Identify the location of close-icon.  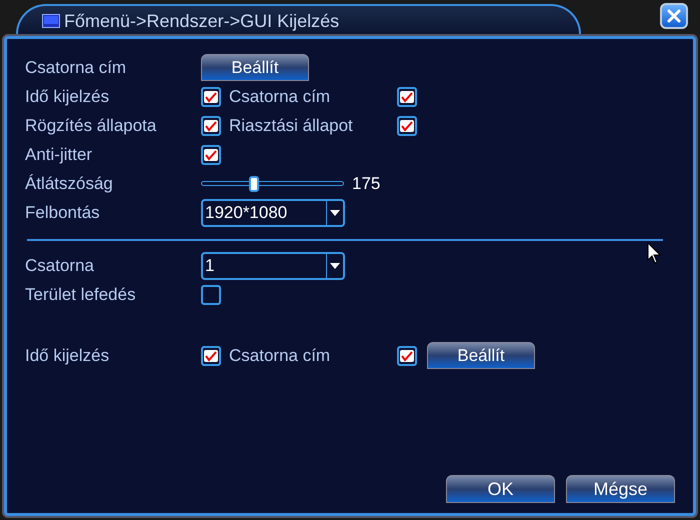
(674, 16).